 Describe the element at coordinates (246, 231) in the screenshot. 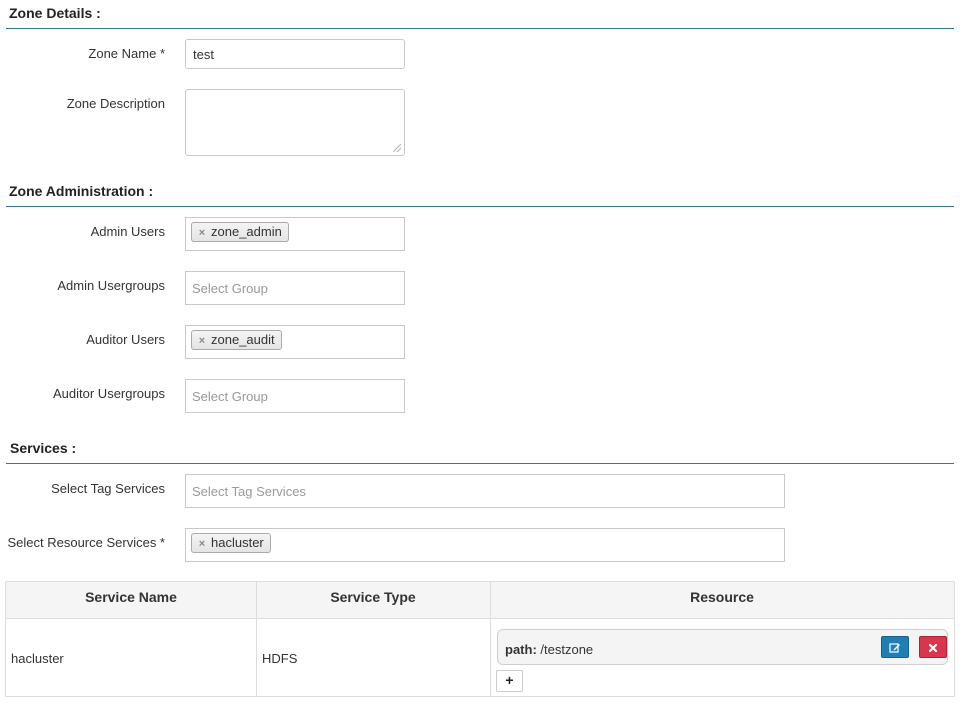

I see `admin-user-tag-label: zone_admin` at that location.